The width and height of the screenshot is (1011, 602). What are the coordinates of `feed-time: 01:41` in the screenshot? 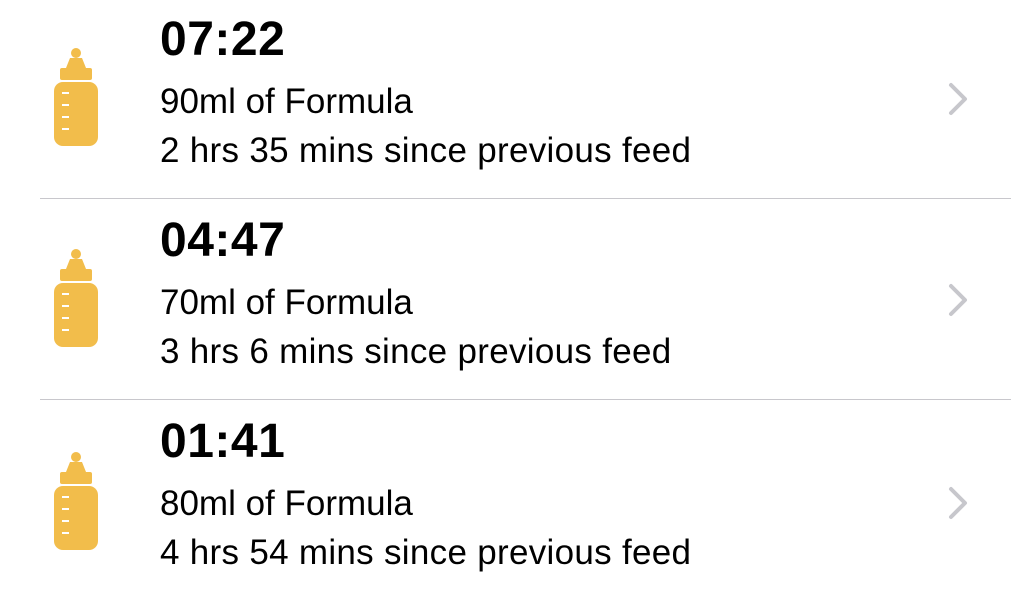 It's located at (223, 441).